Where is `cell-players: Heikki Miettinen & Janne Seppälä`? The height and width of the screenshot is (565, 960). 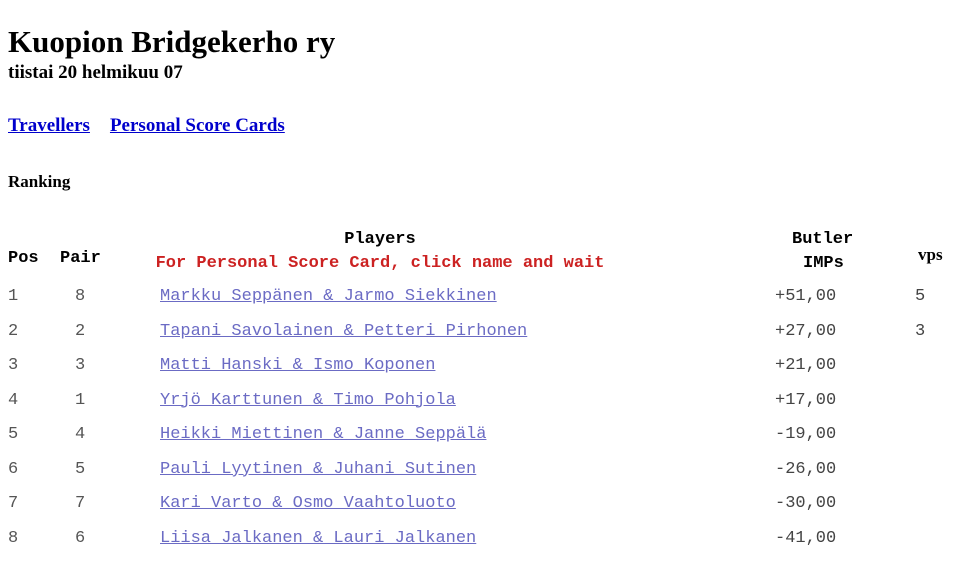
cell-players: Heikki Miettinen & Janne Seppälä is located at coordinates (323, 434).